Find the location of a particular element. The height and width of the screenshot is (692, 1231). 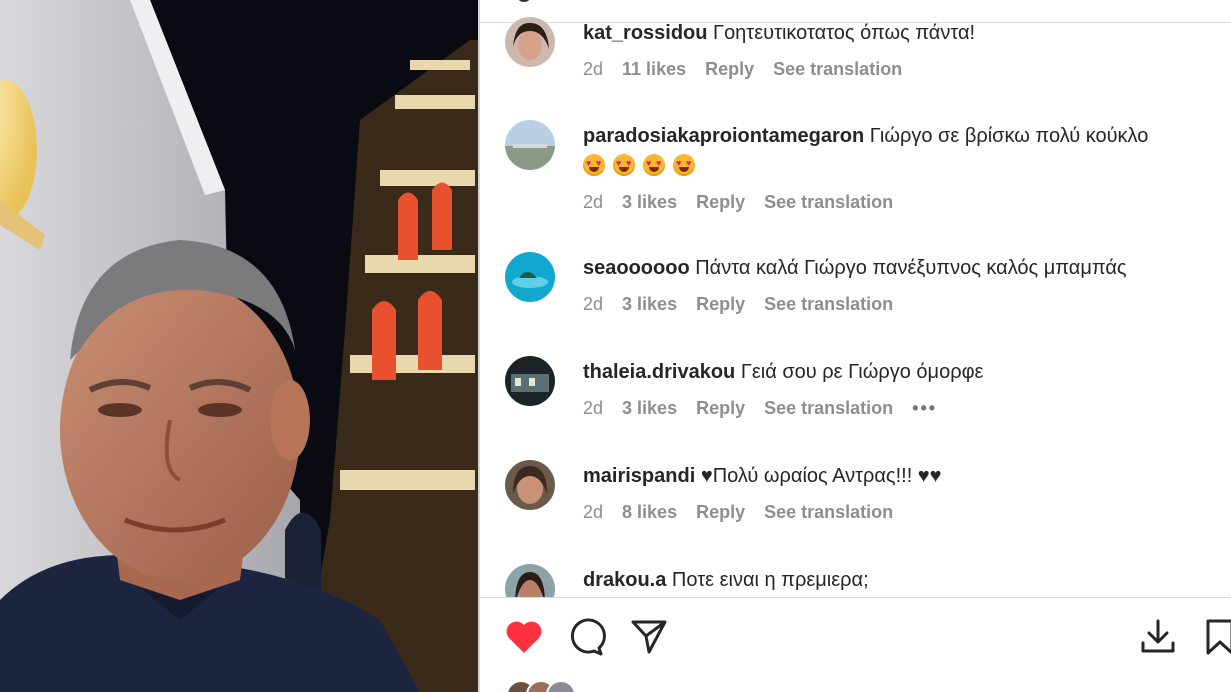

comment-meta: 2d 11 likes Reply See translation is located at coordinates (752, 69).